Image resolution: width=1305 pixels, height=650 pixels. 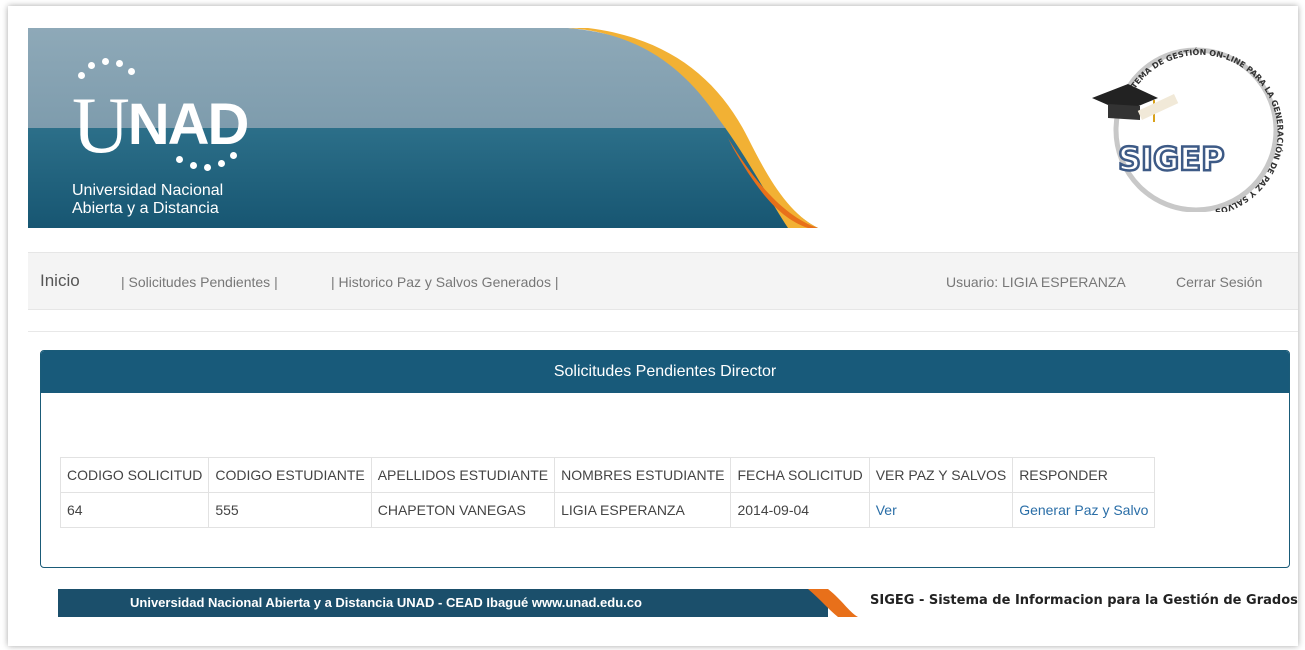 What do you see at coordinates (1036, 282) in the screenshot?
I see `user-label: Usuario: LIGIA ESPERANZA` at bounding box center [1036, 282].